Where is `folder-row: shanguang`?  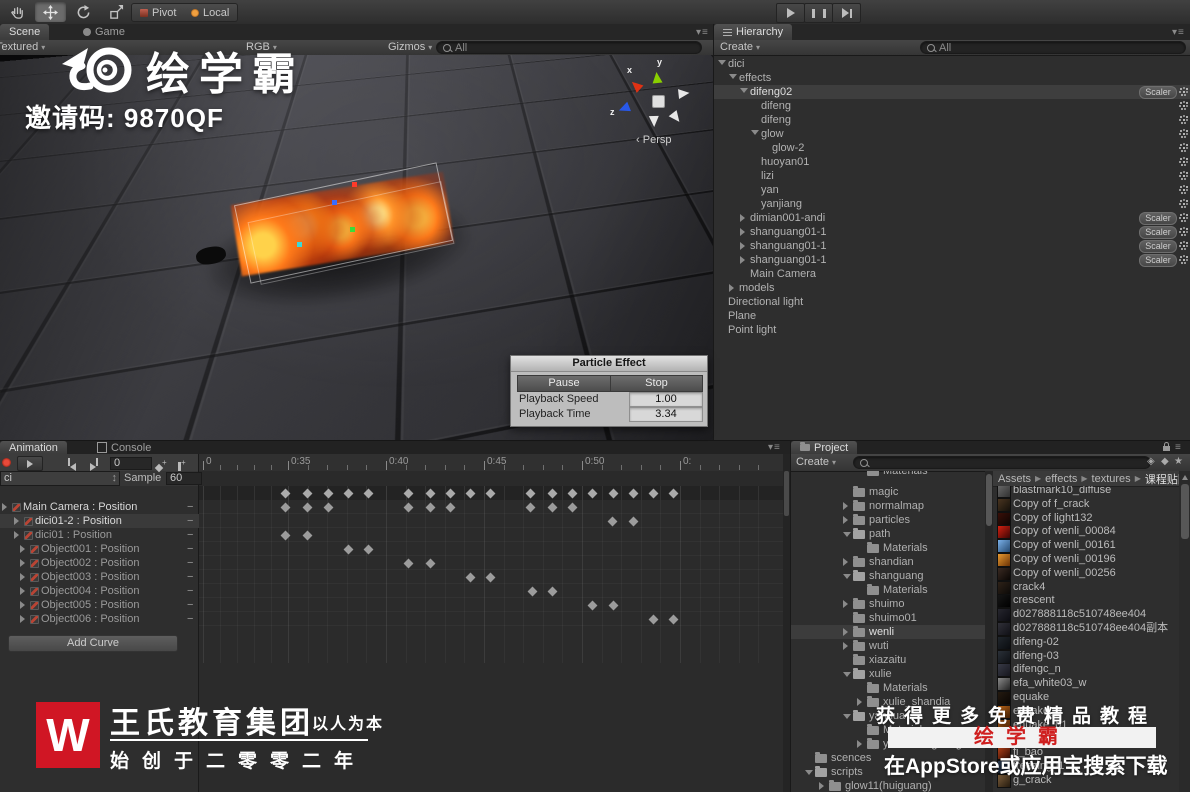
folder-row: shanguang is located at coordinates (888, 576).